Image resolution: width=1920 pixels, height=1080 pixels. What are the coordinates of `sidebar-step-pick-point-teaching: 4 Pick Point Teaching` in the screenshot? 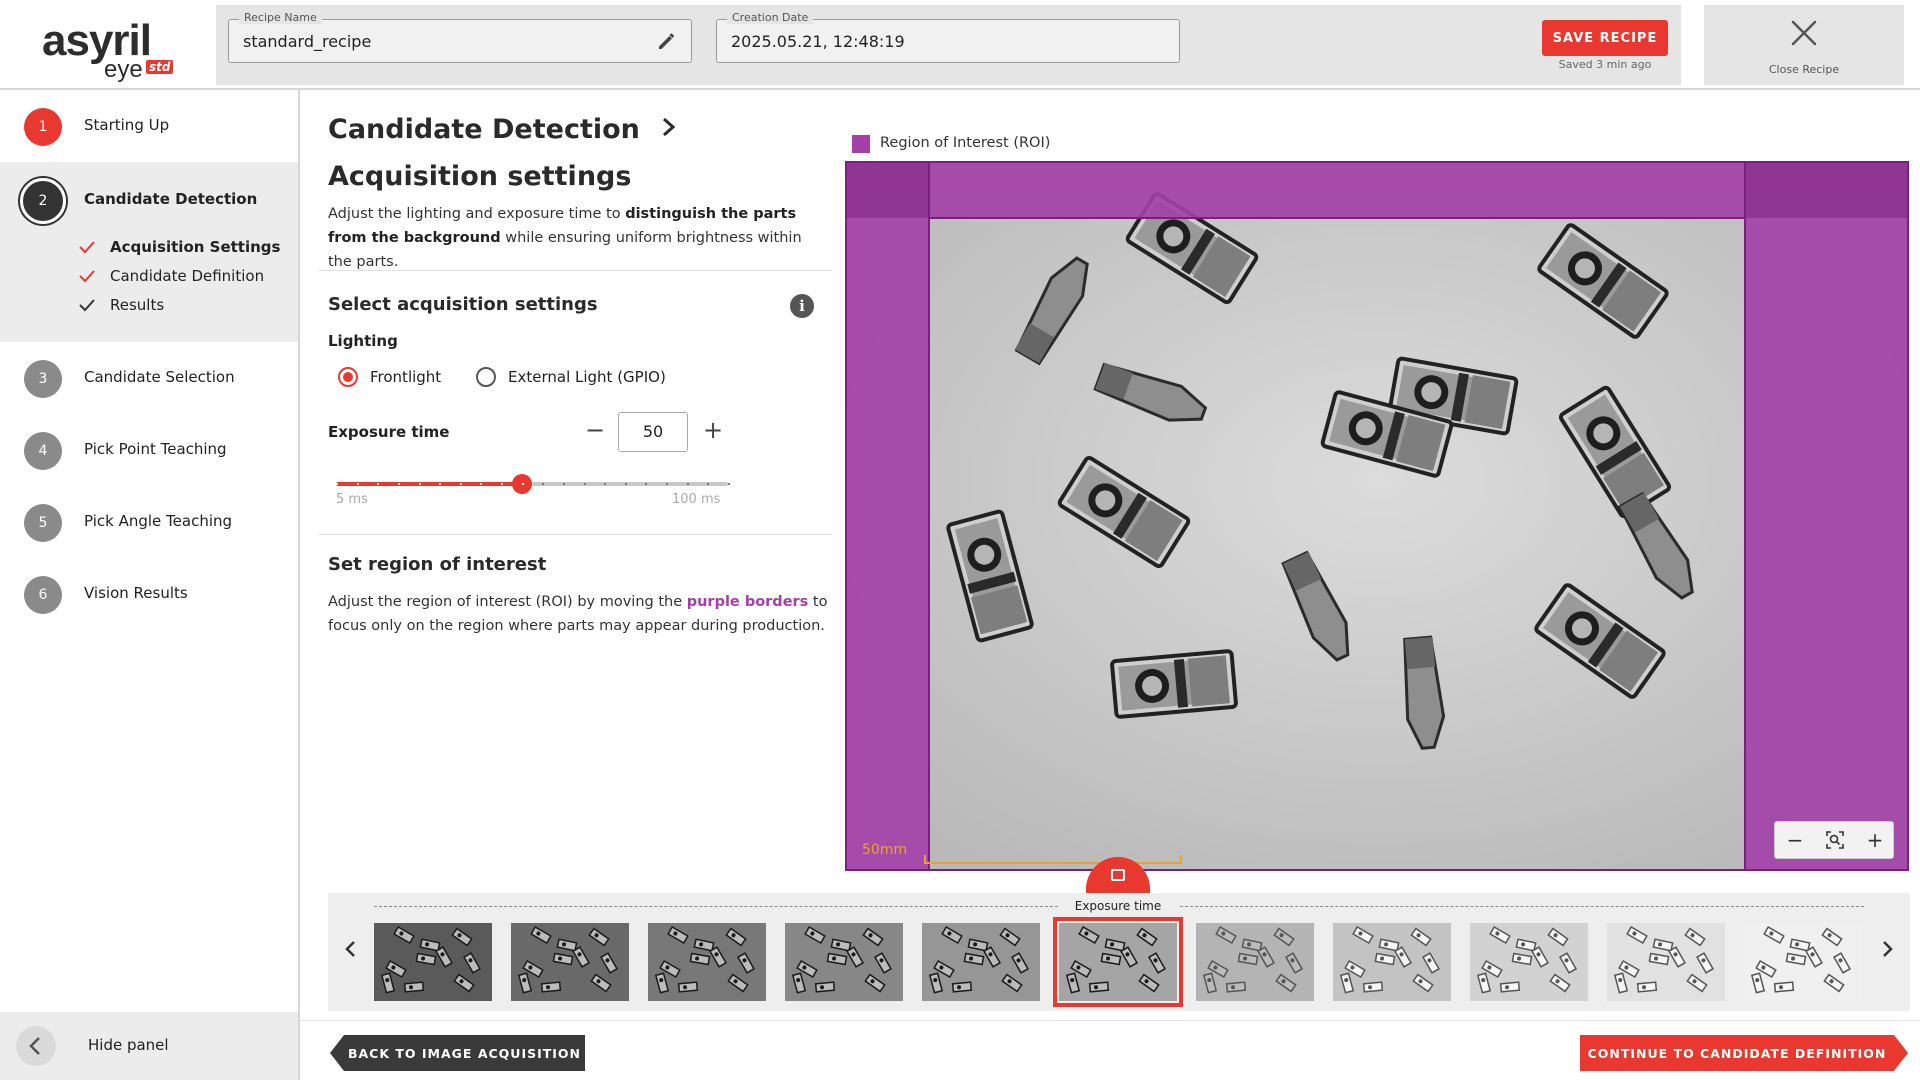 It's located at (149, 450).